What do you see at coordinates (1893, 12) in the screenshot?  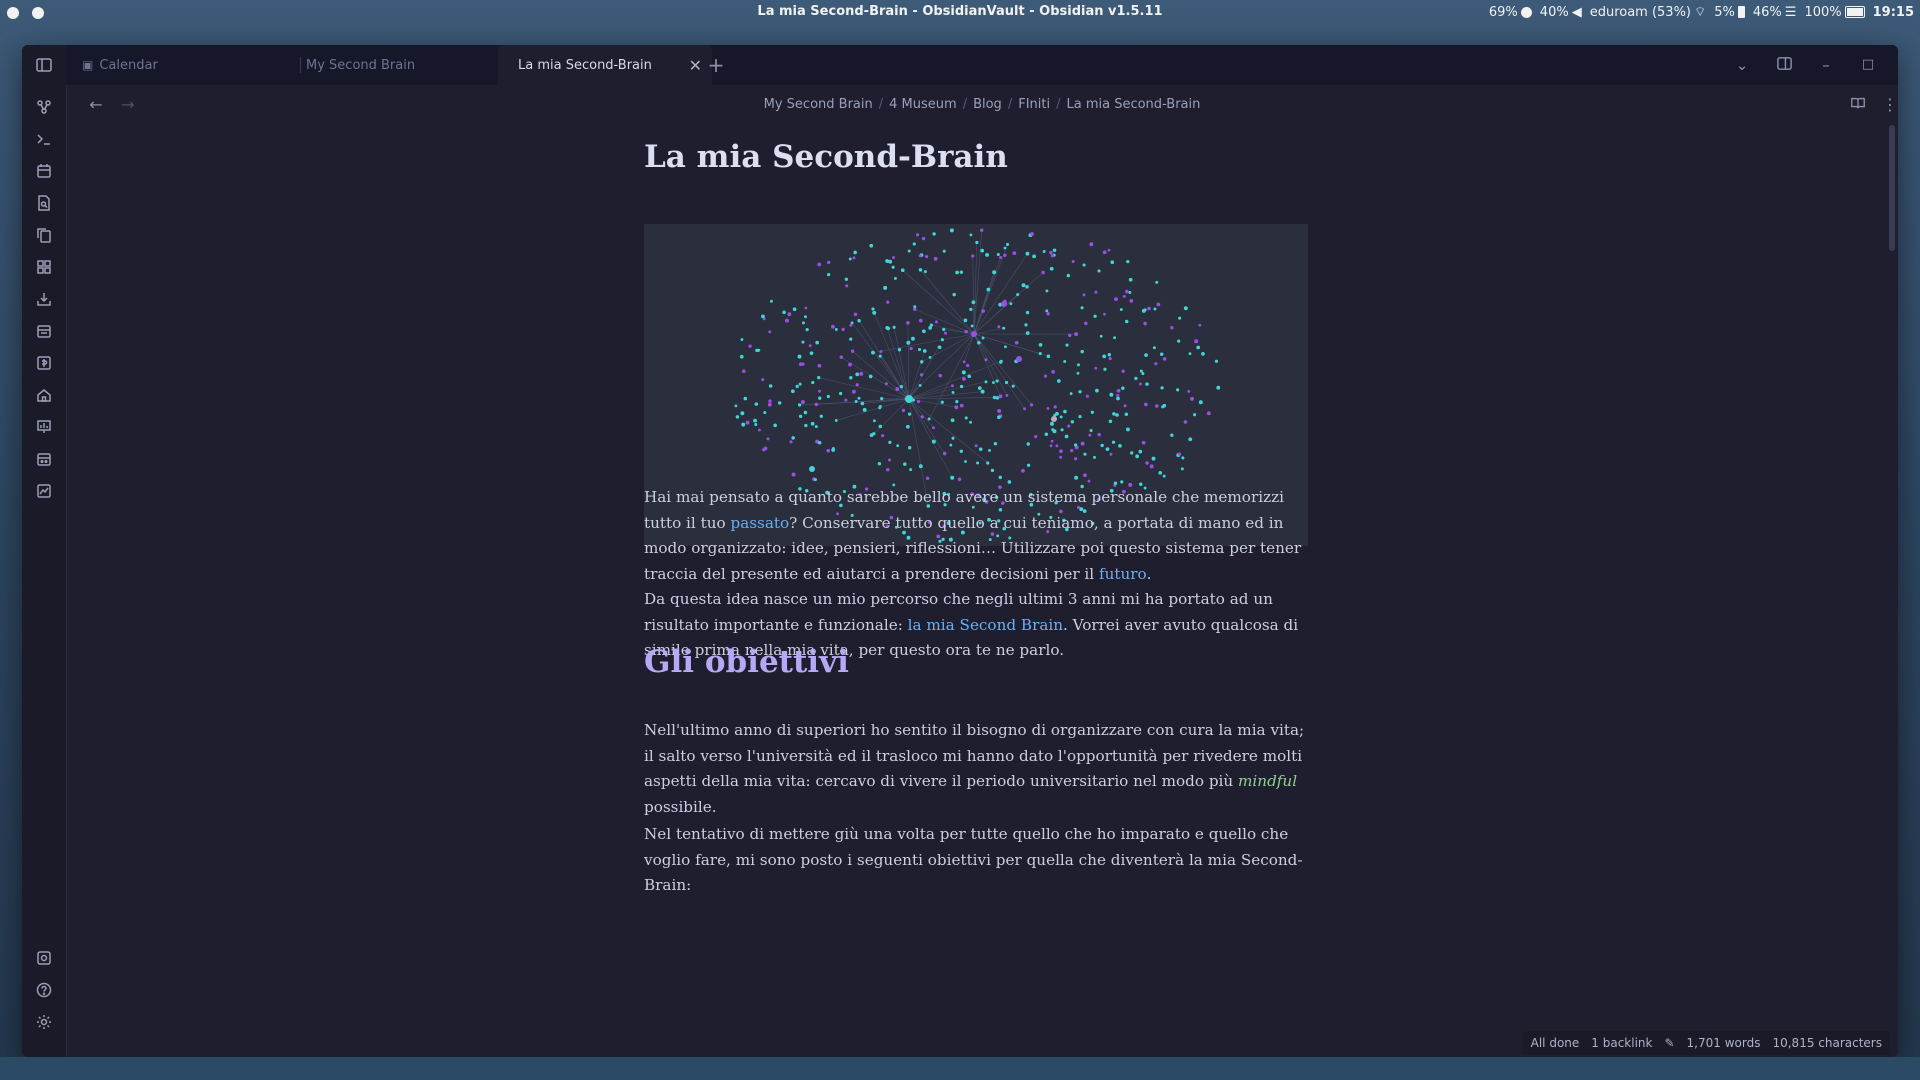 I see `clock: 19:15` at bounding box center [1893, 12].